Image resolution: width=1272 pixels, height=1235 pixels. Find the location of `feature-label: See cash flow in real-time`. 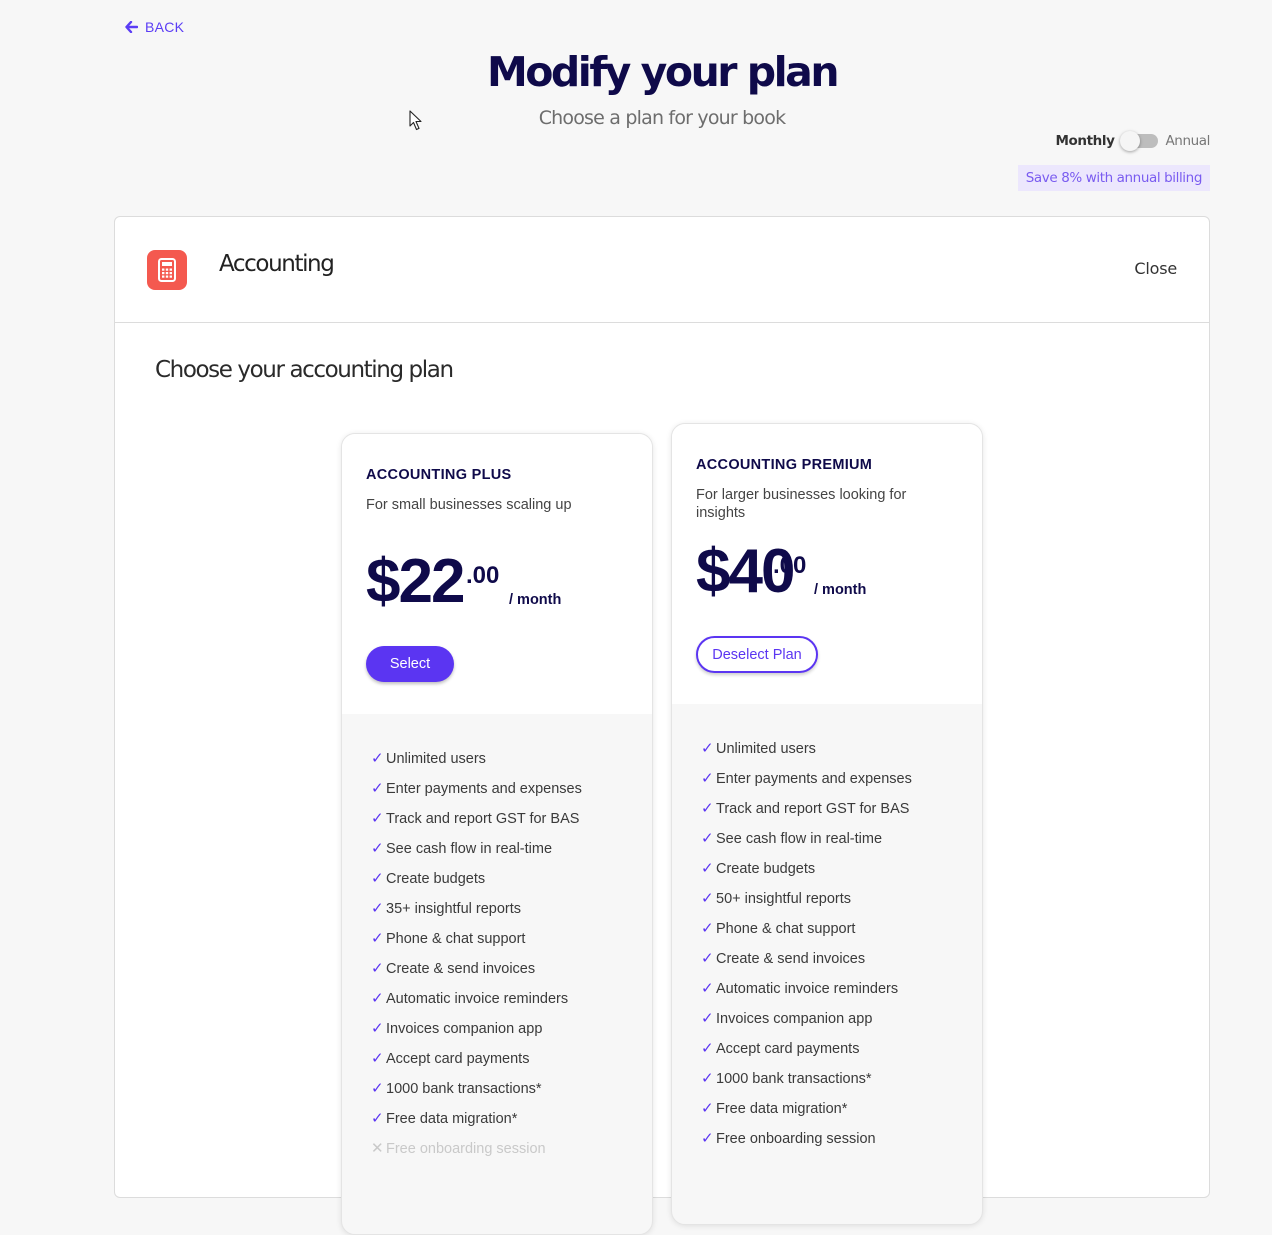

feature-label: See cash flow in real-time is located at coordinates (469, 849).